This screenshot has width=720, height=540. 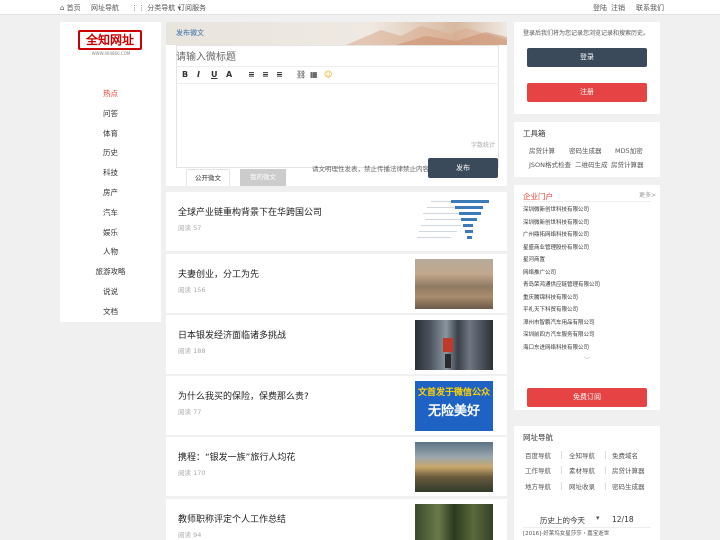 I want to click on tab-public-posts: 公开微文, so click(x=208, y=177).